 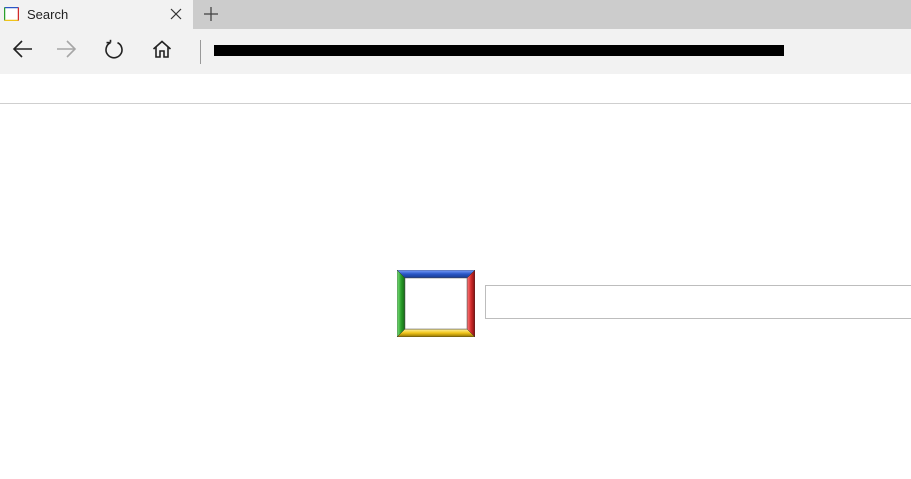 I want to click on back-button, so click(x=23, y=51).